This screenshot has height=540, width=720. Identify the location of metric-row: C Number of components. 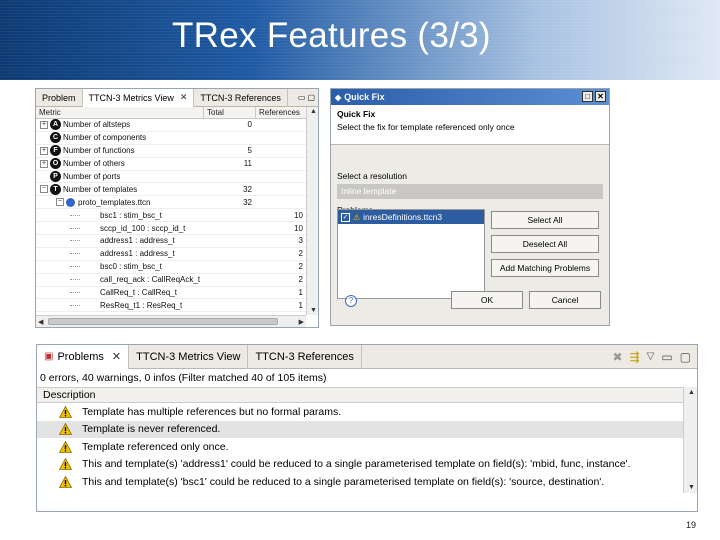
(177, 138).